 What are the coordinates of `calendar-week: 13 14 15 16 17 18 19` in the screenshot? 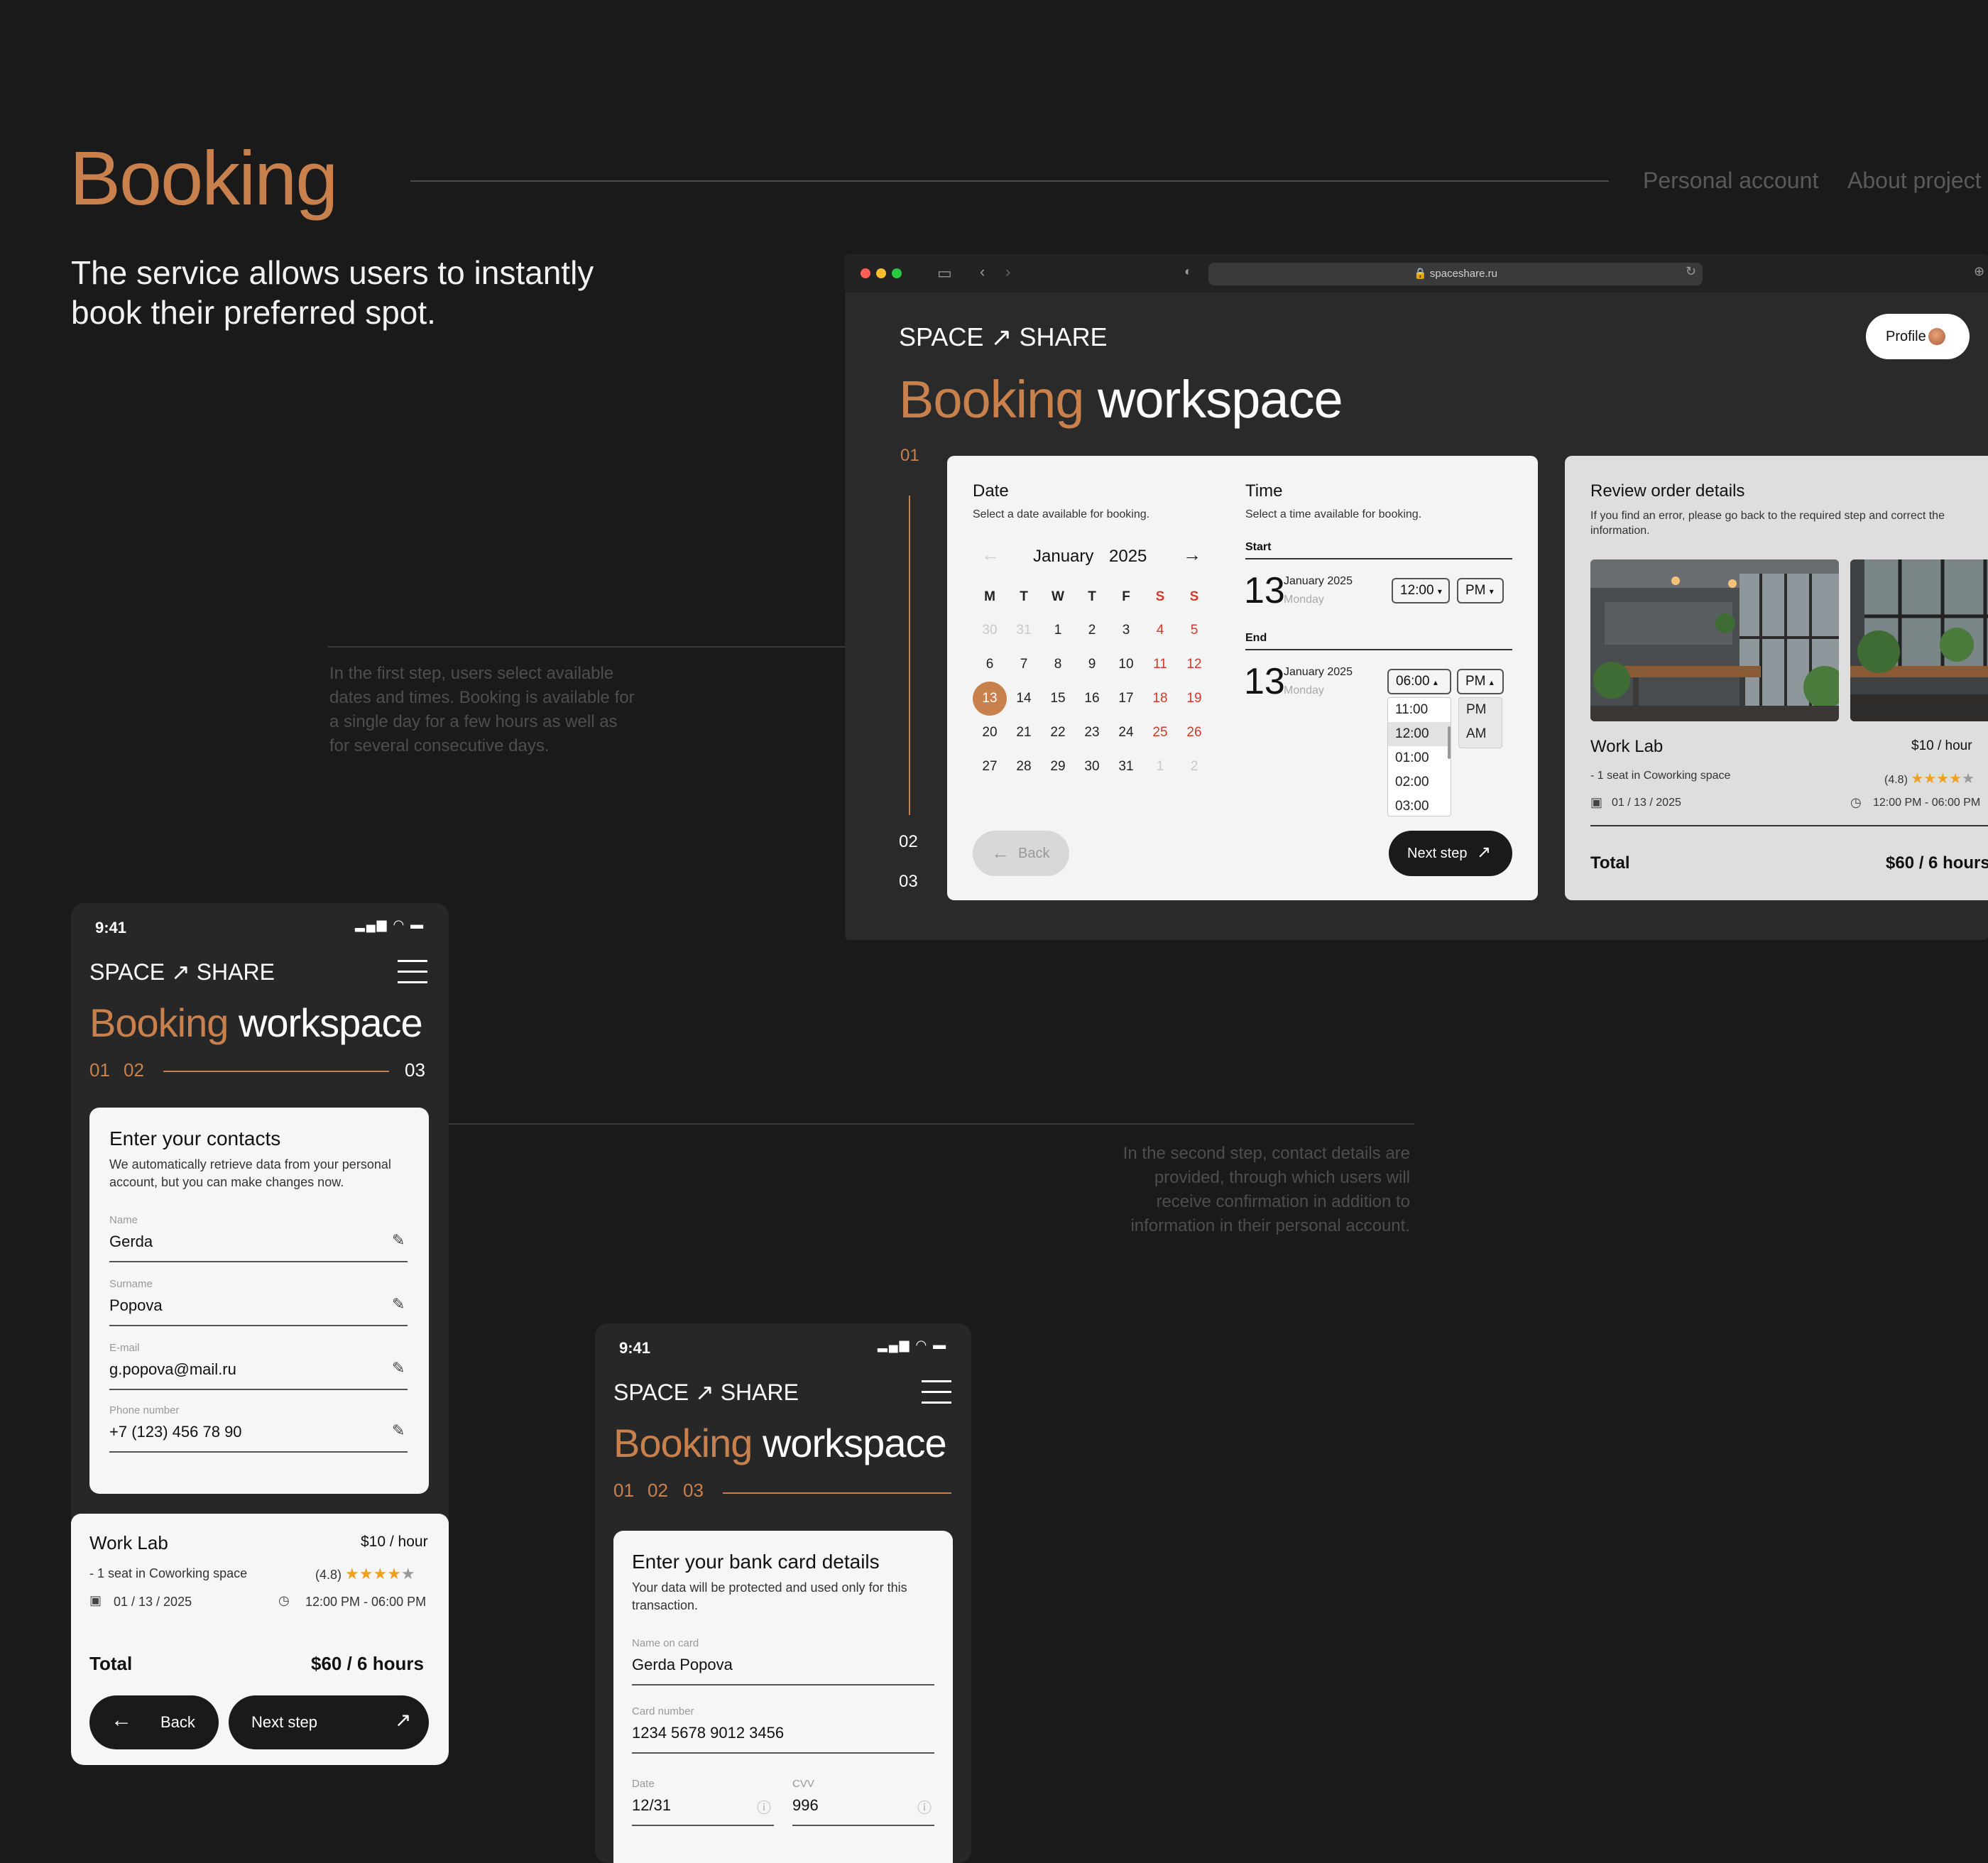 It's located at (1092, 699).